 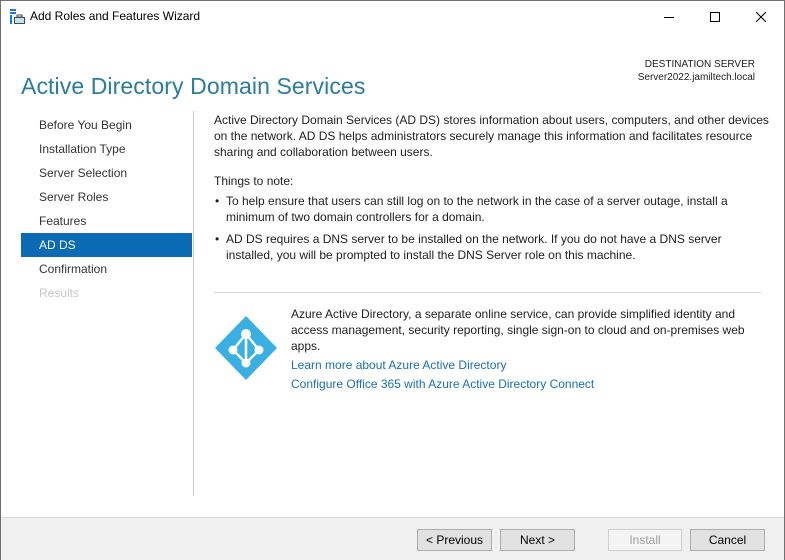 What do you see at coordinates (106, 269) in the screenshot?
I see `nav-item-confirmation: Confirmation` at bounding box center [106, 269].